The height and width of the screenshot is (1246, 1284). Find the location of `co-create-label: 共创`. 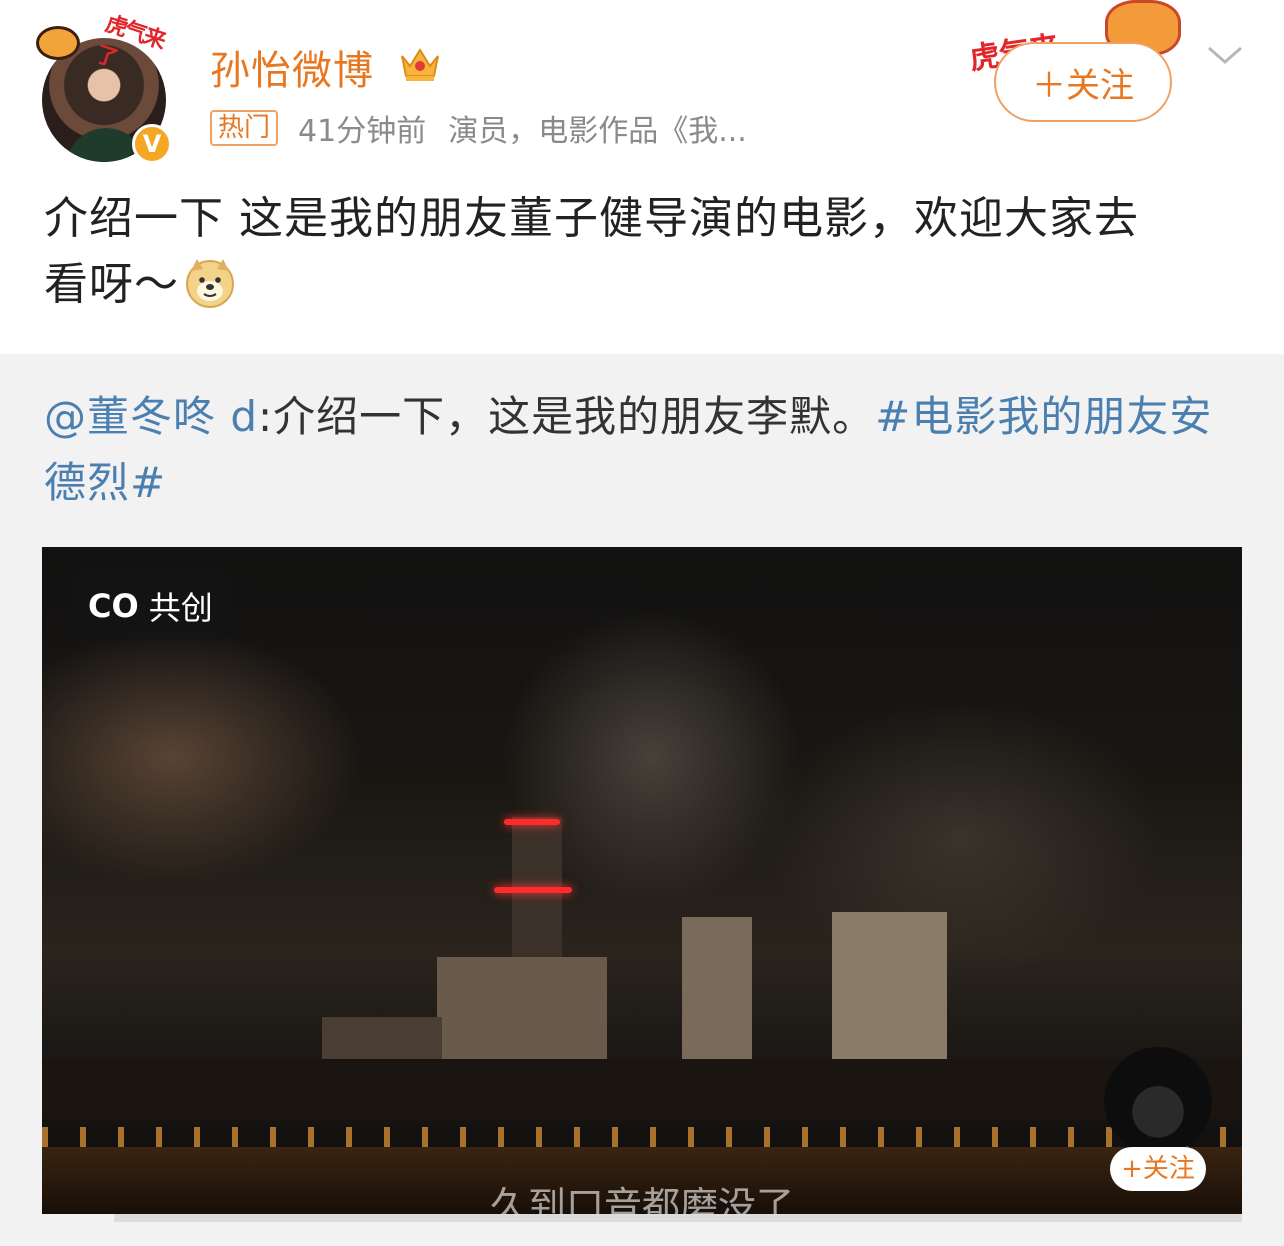

co-create-label: 共创 is located at coordinates (180, 608).